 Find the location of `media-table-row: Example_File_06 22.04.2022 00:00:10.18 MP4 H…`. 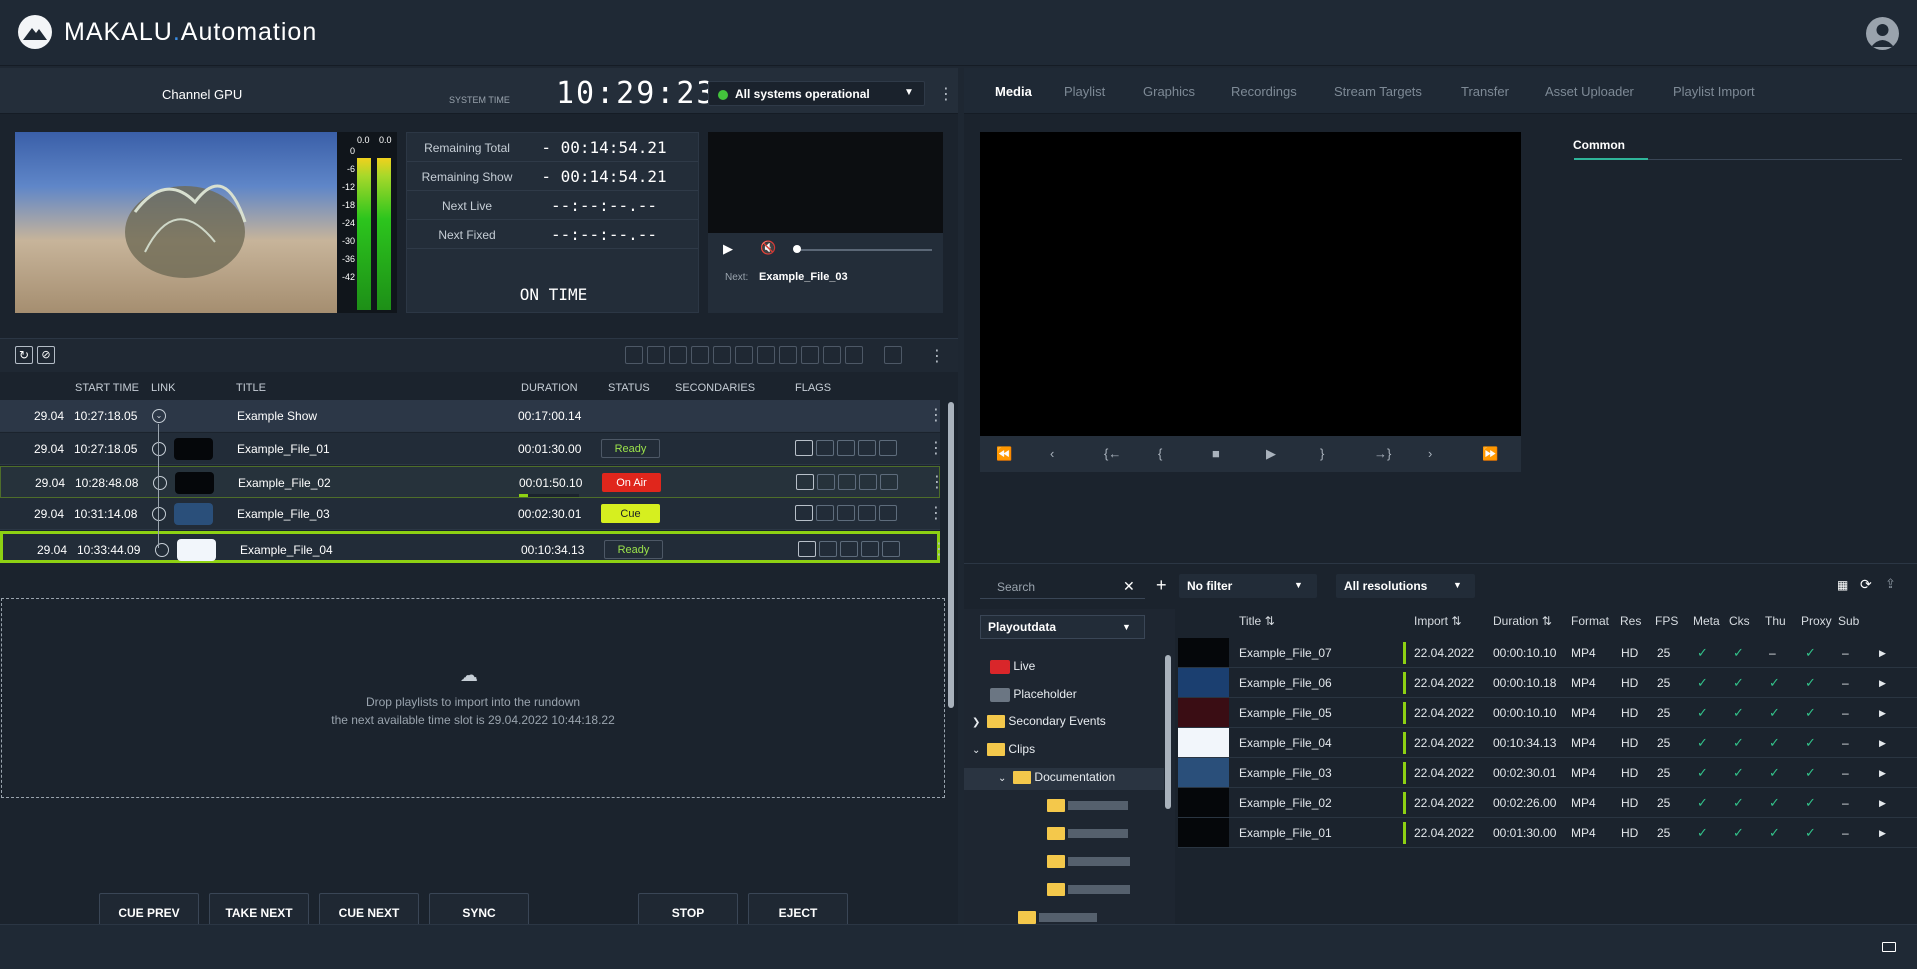

media-table-row: Example_File_06 22.04.2022 00:00:10.18 MP4 H… is located at coordinates (1547, 683).